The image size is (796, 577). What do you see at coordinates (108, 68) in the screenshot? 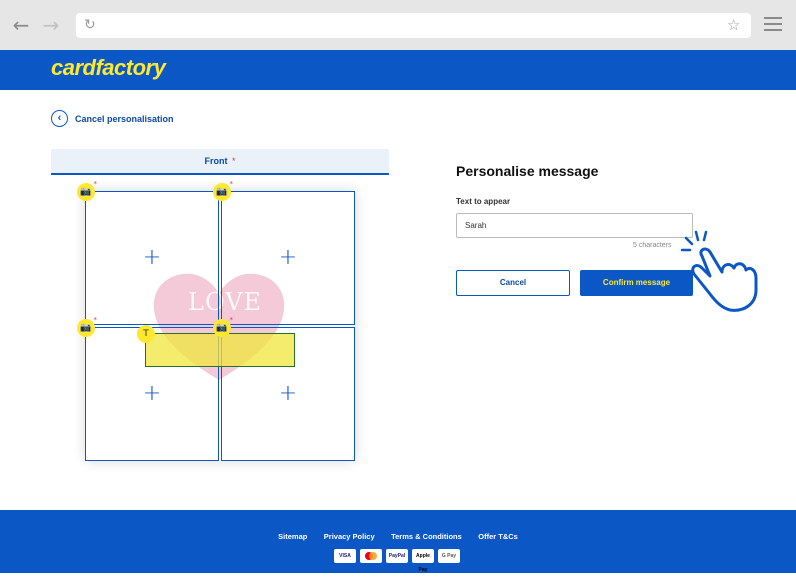
I see `cardfactory-logo: cardfactory` at bounding box center [108, 68].